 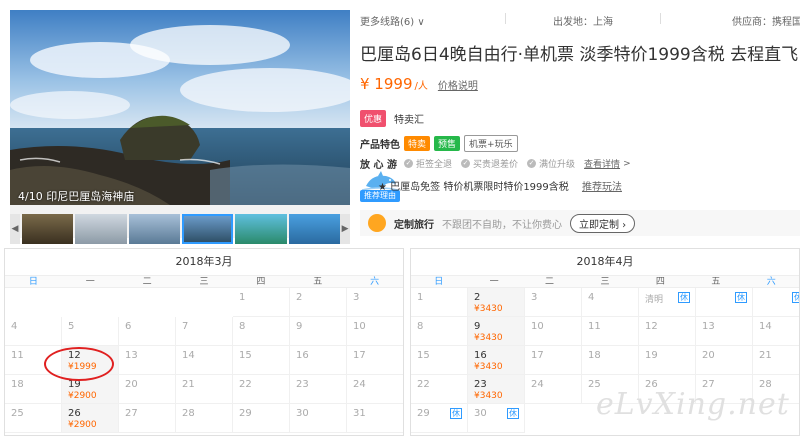 What do you see at coordinates (261, 331) in the screenshot?
I see `calendar-day: 8` at bounding box center [261, 331].